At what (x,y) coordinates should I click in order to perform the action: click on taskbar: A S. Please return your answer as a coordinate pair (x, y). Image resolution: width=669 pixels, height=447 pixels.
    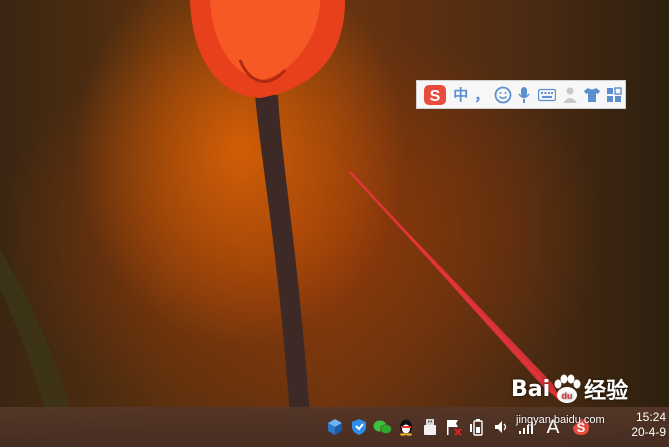
    Looking at the image, I should click on (334, 427).